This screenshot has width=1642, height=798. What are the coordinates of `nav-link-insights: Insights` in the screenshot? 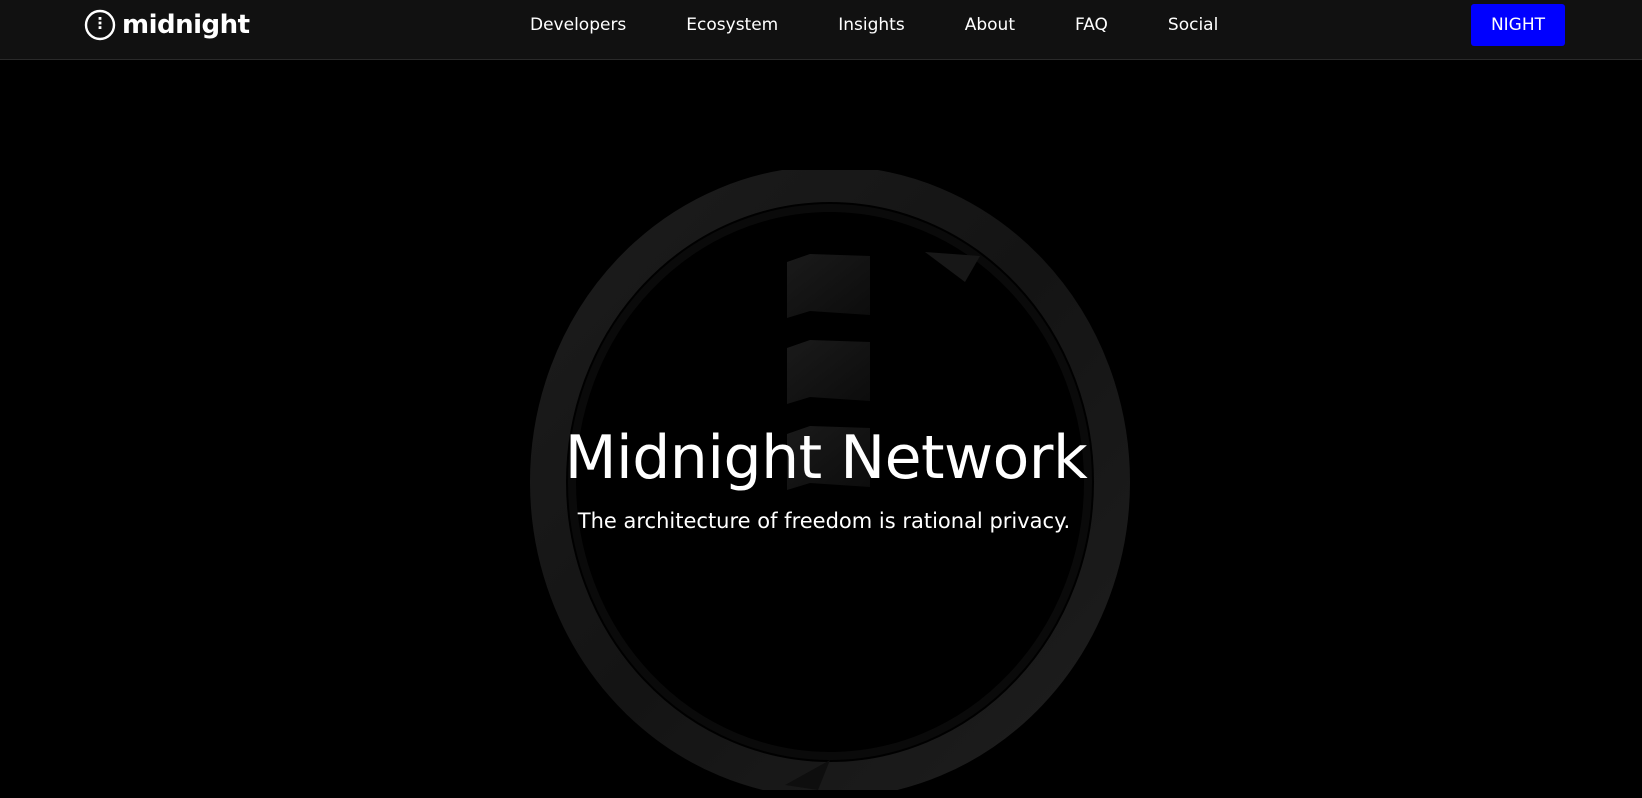 It's located at (871, 25).